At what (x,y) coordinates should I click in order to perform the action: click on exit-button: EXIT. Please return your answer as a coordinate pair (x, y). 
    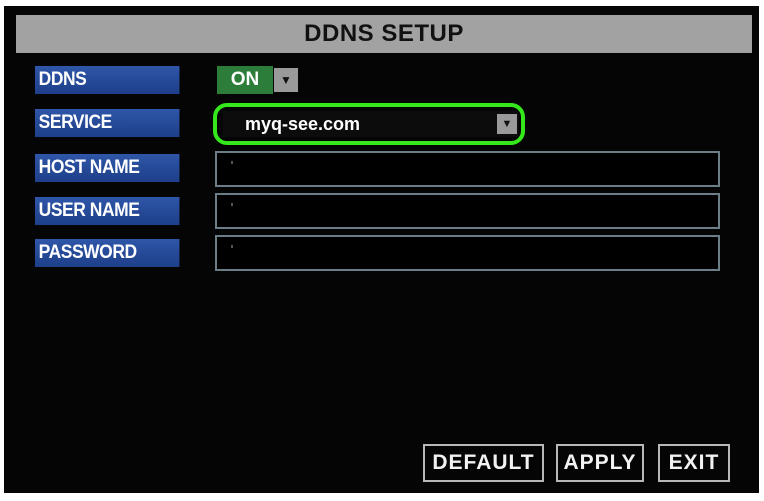
    Looking at the image, I should click on (694, 463).